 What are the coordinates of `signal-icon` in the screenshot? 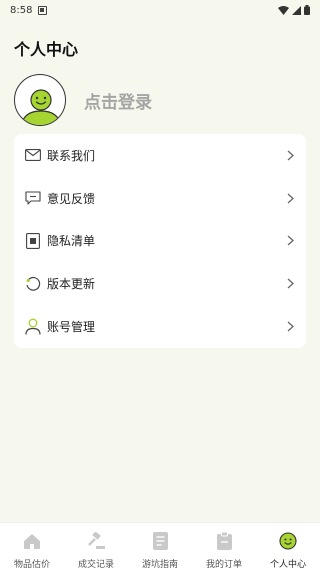 It's located at (296, 10).